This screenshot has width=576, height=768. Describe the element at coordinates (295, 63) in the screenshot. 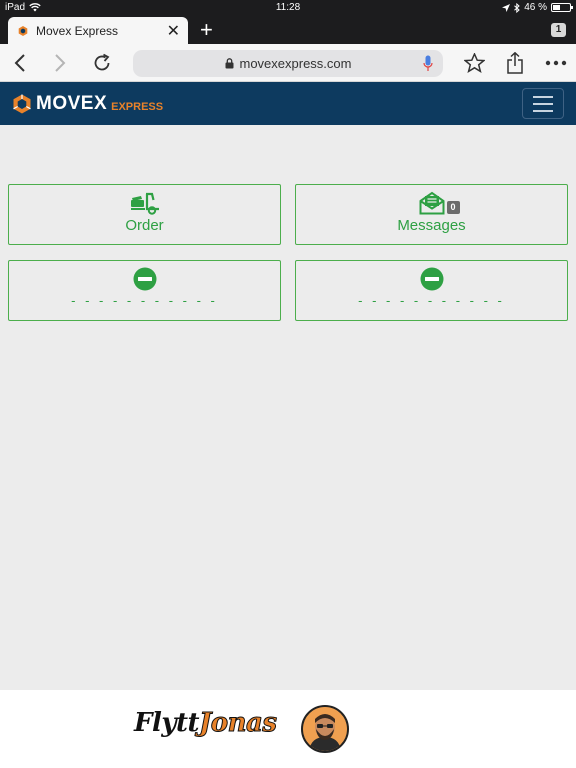

I see `url-text: movexexpress.com` at that location.